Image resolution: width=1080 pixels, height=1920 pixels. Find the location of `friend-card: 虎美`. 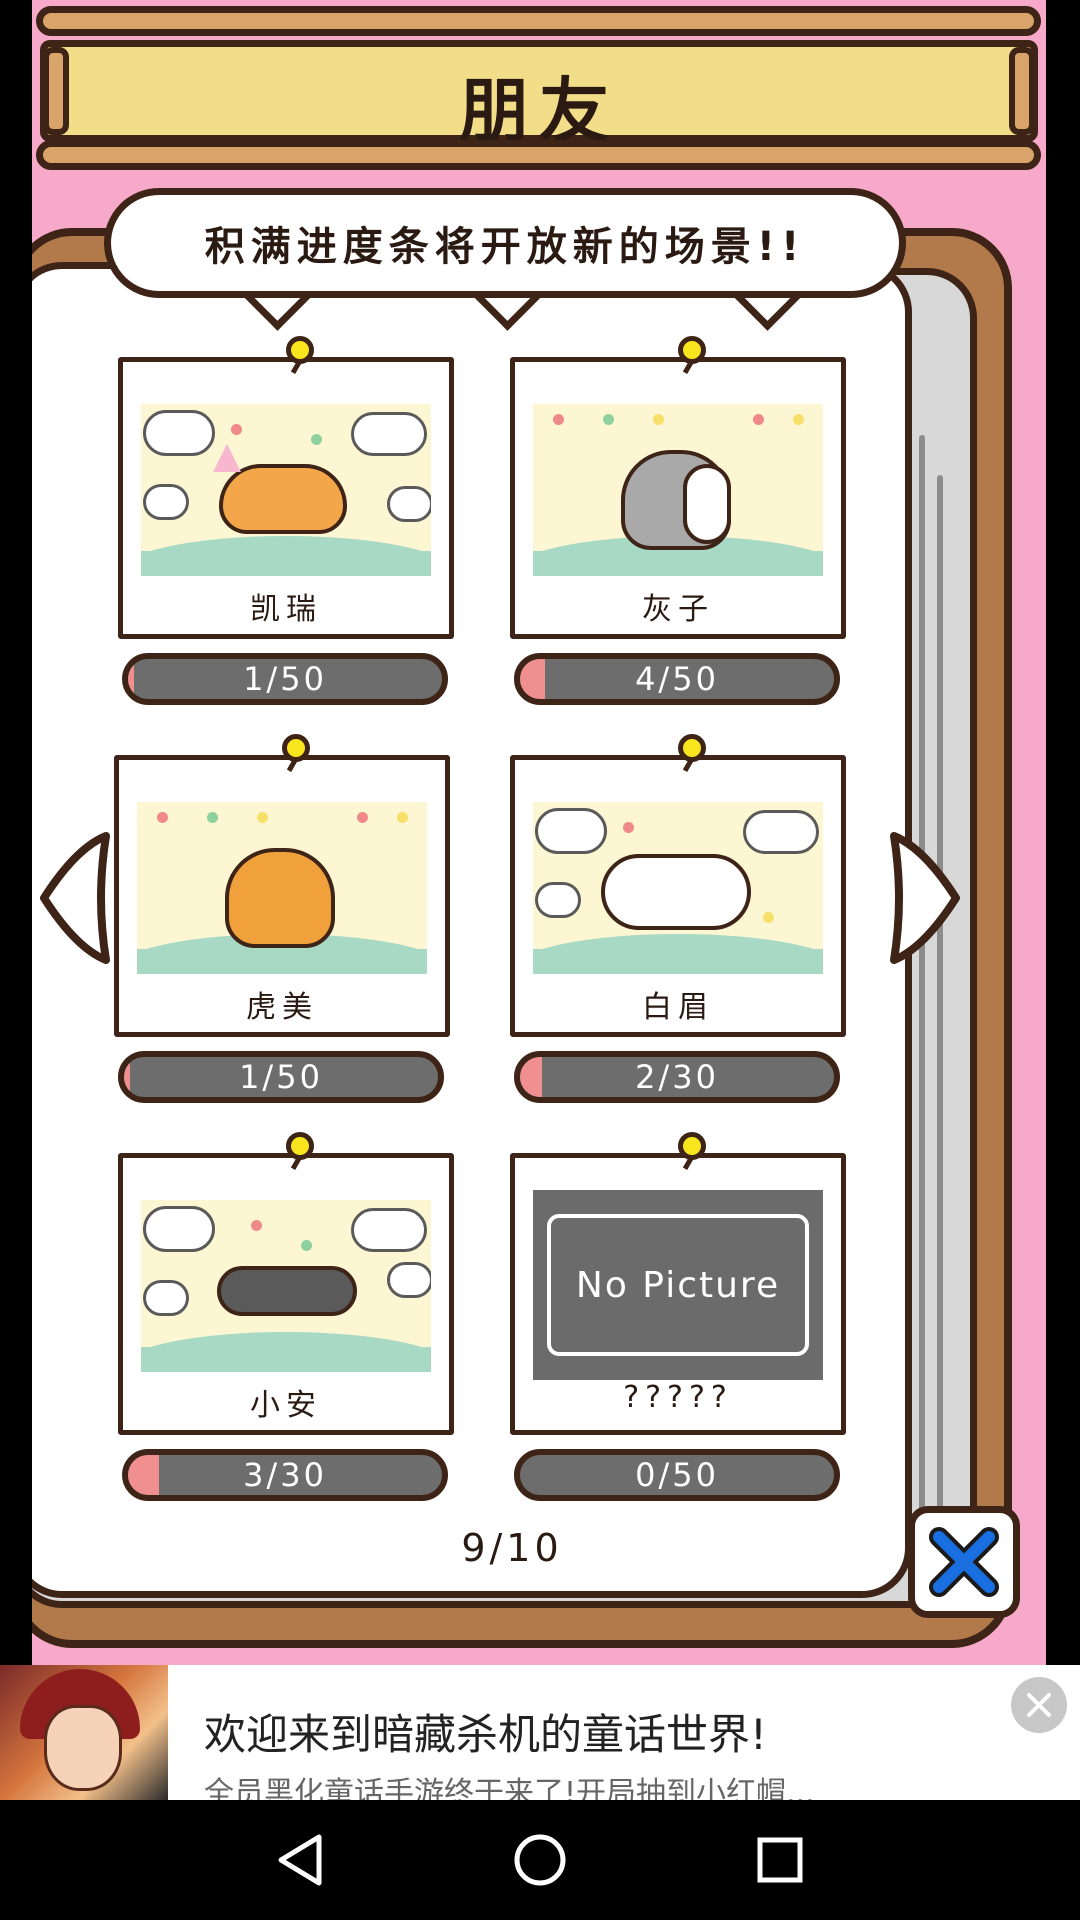

friend-card: 虎美 is located at coordinates (282, 896).